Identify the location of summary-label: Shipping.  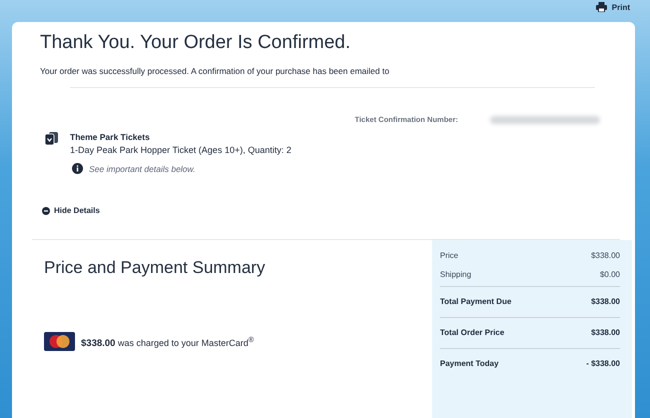
(456, 274).